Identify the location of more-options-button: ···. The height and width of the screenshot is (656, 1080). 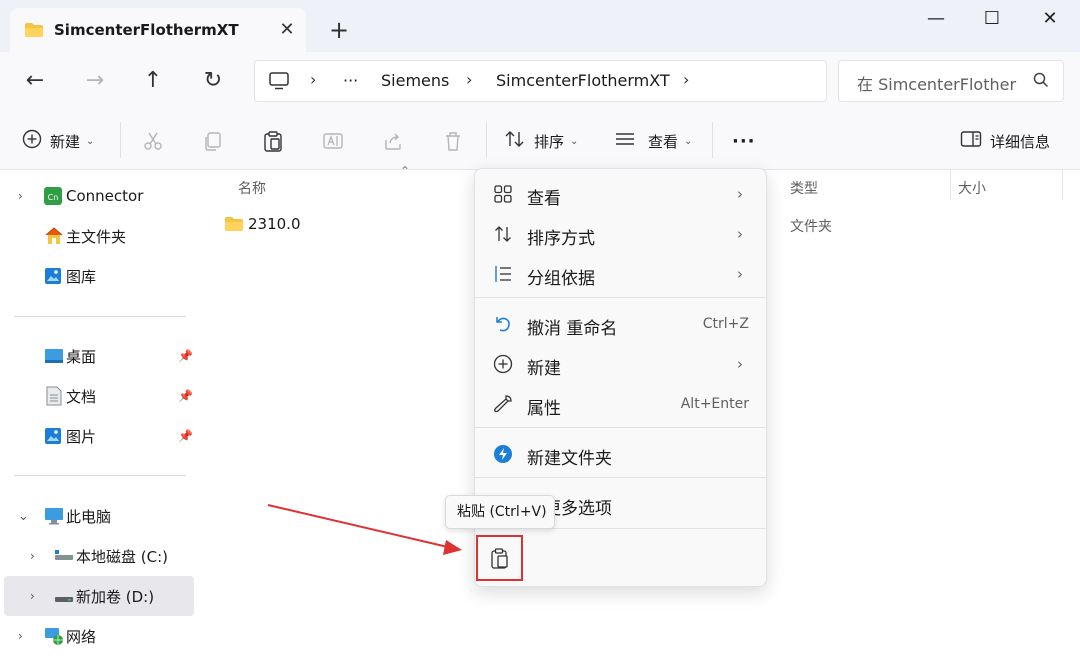
(744, 141).